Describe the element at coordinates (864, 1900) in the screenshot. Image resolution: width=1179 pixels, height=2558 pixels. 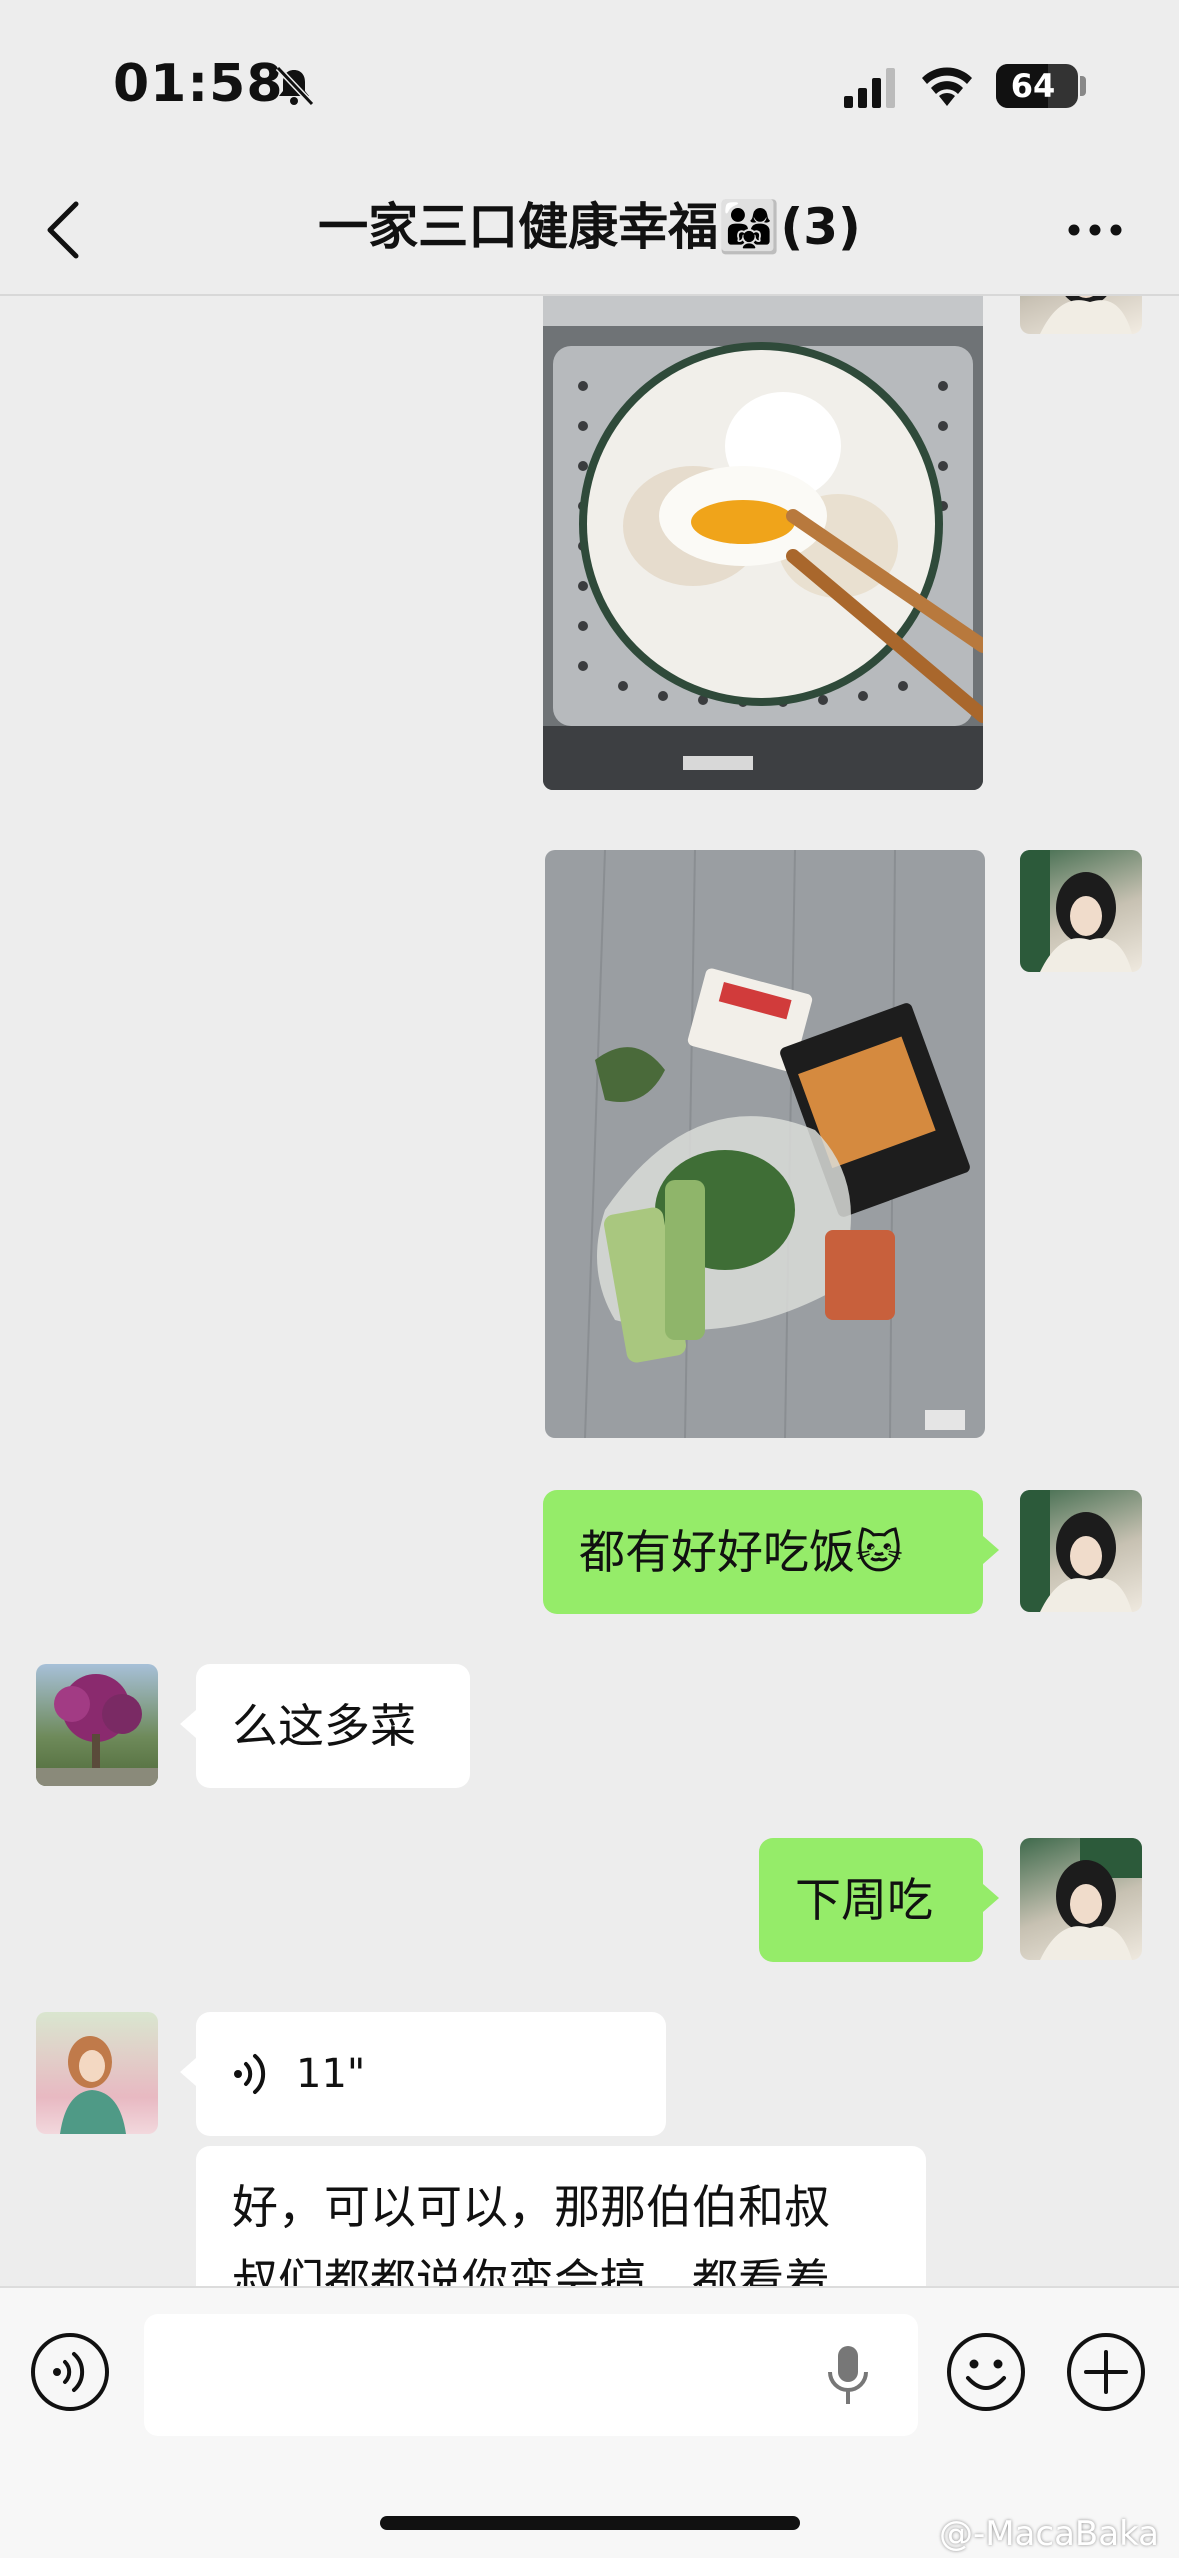
I see `message-text: 下周吃` at that location.